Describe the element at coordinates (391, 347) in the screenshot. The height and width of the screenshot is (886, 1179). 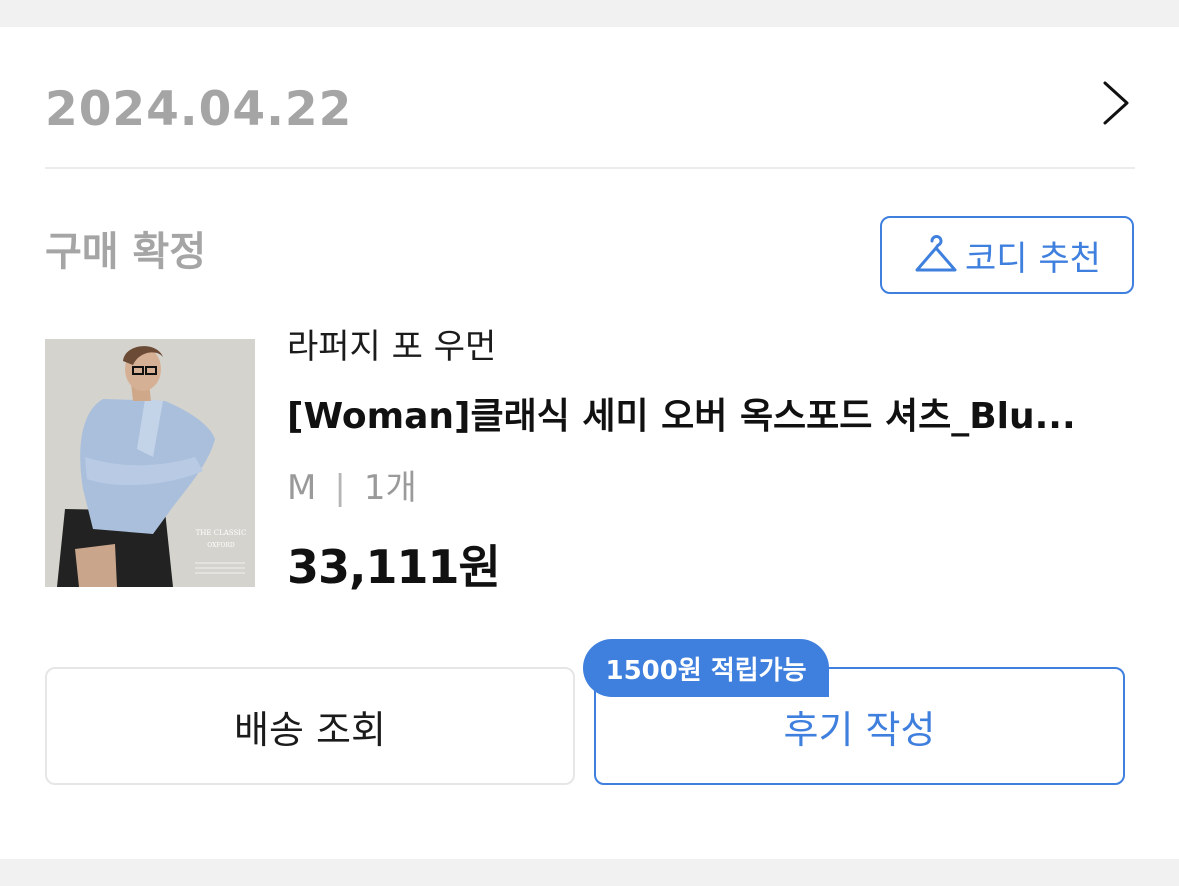
I see `product-brand: 라퍼지 포 우먼` at that location.